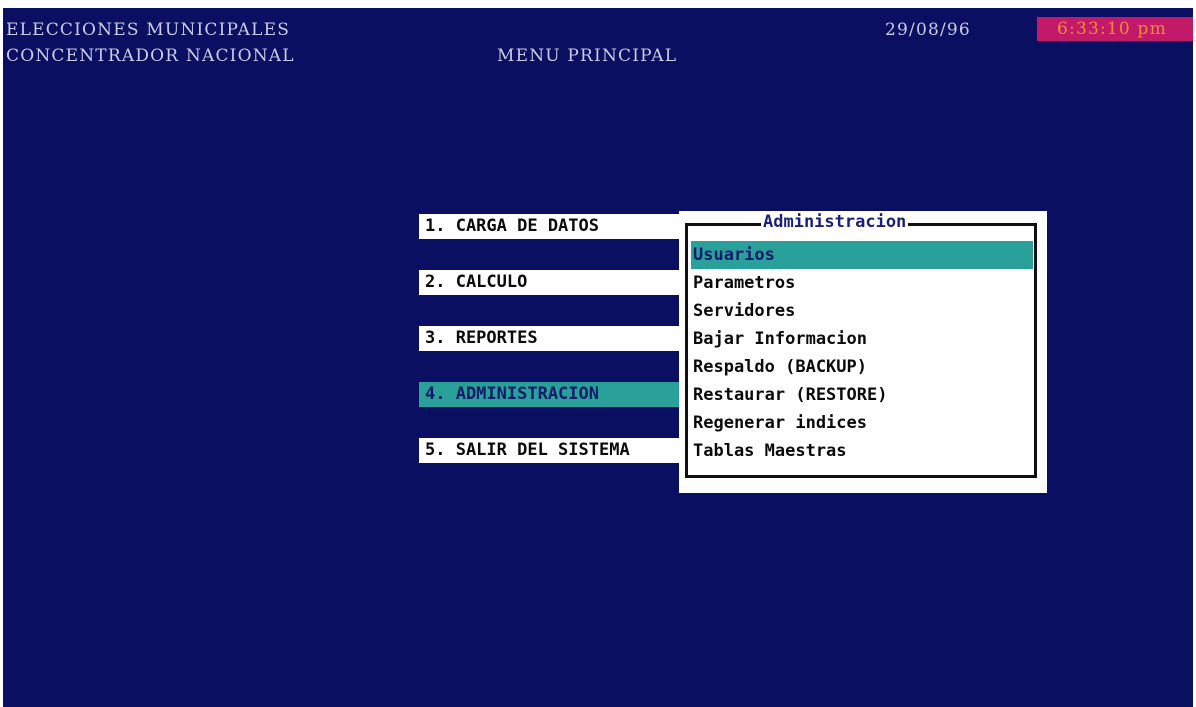 This screenshot has width=1196, height=707. Describe the element at coordinates (862, 311) in the screenshot. I see `submenu-item-servidores: Servidores` at that location.